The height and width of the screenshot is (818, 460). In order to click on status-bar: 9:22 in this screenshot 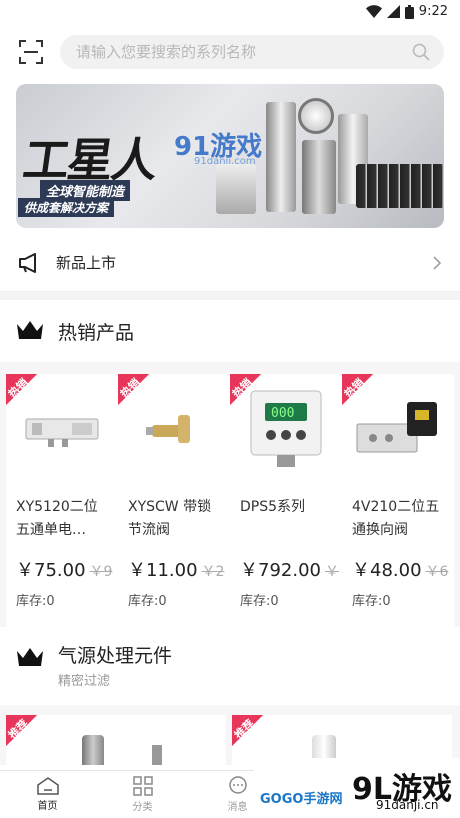, I will do `click(230, 13)`.